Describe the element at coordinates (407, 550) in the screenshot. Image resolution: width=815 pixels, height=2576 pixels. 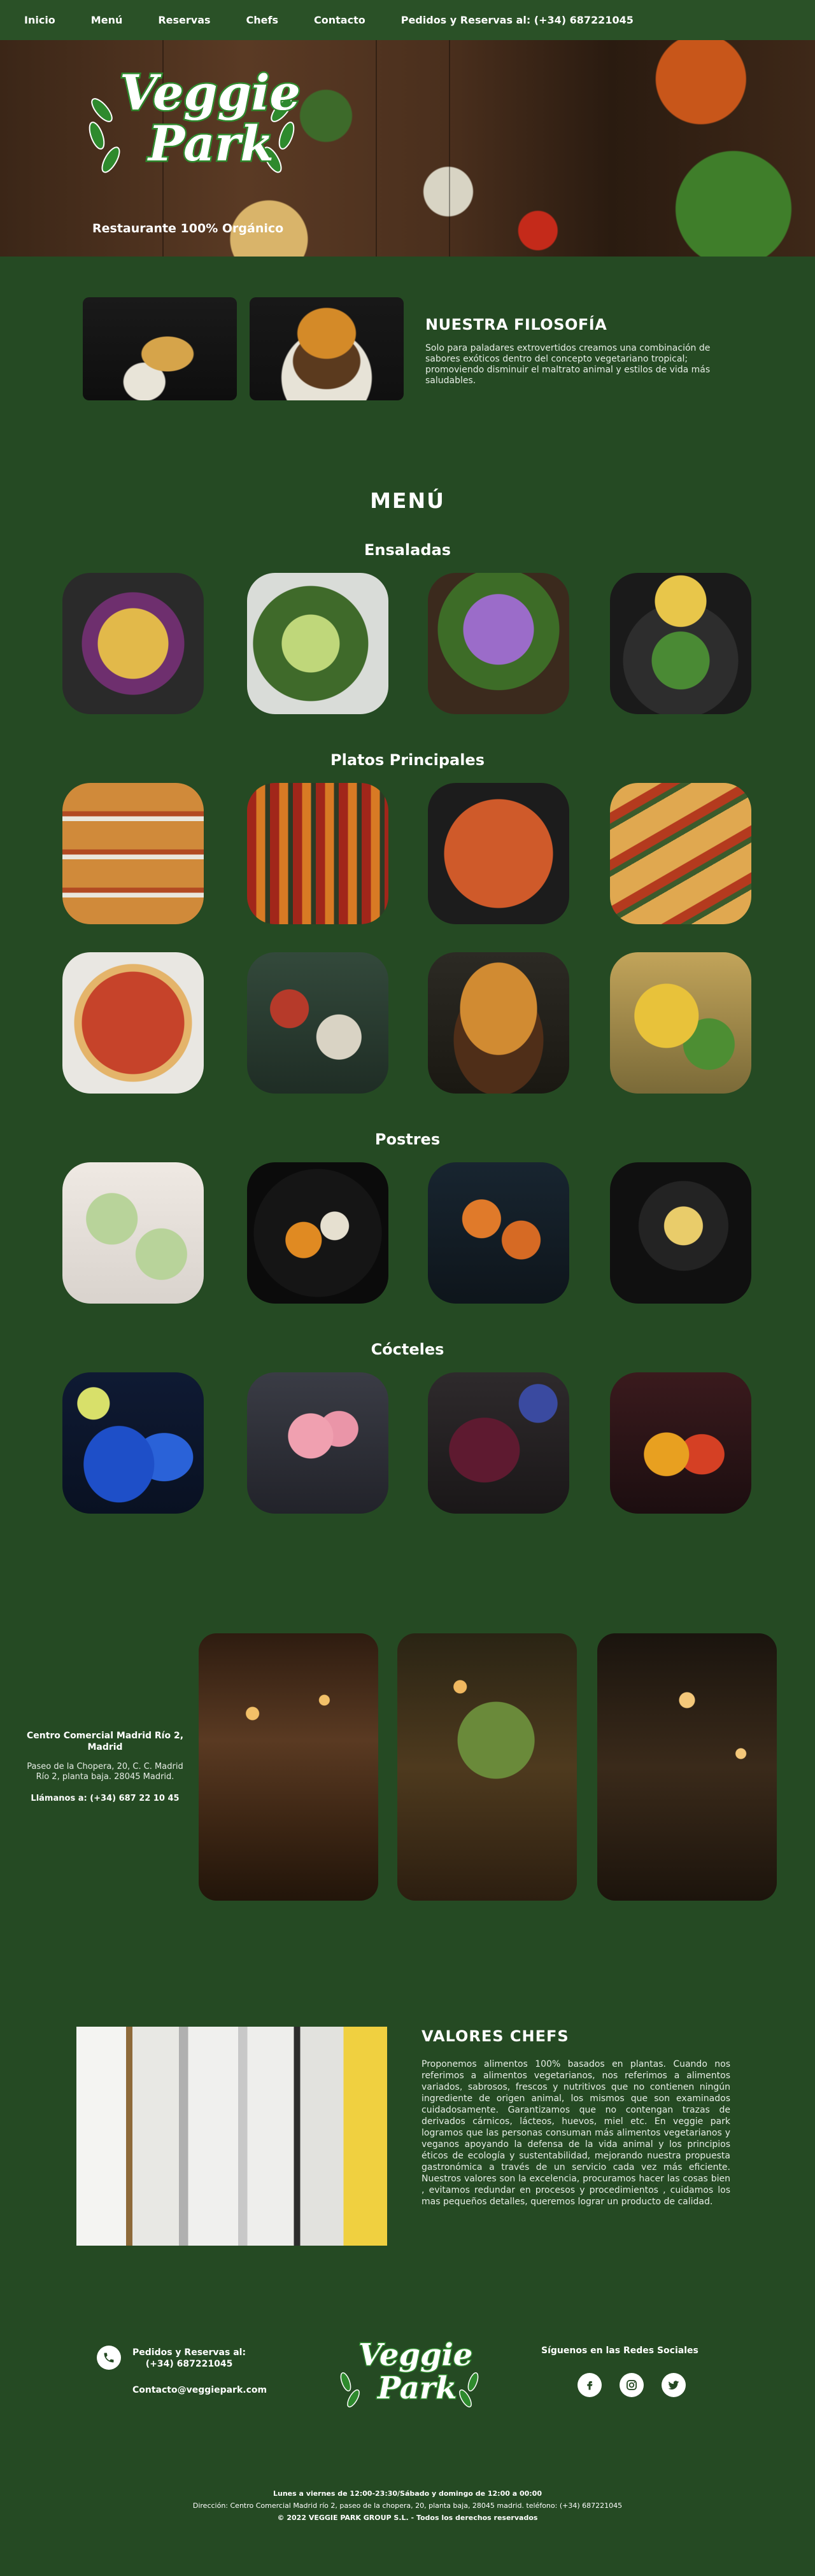
I see `section-title-ensaladas: Ensaladas` at that location.